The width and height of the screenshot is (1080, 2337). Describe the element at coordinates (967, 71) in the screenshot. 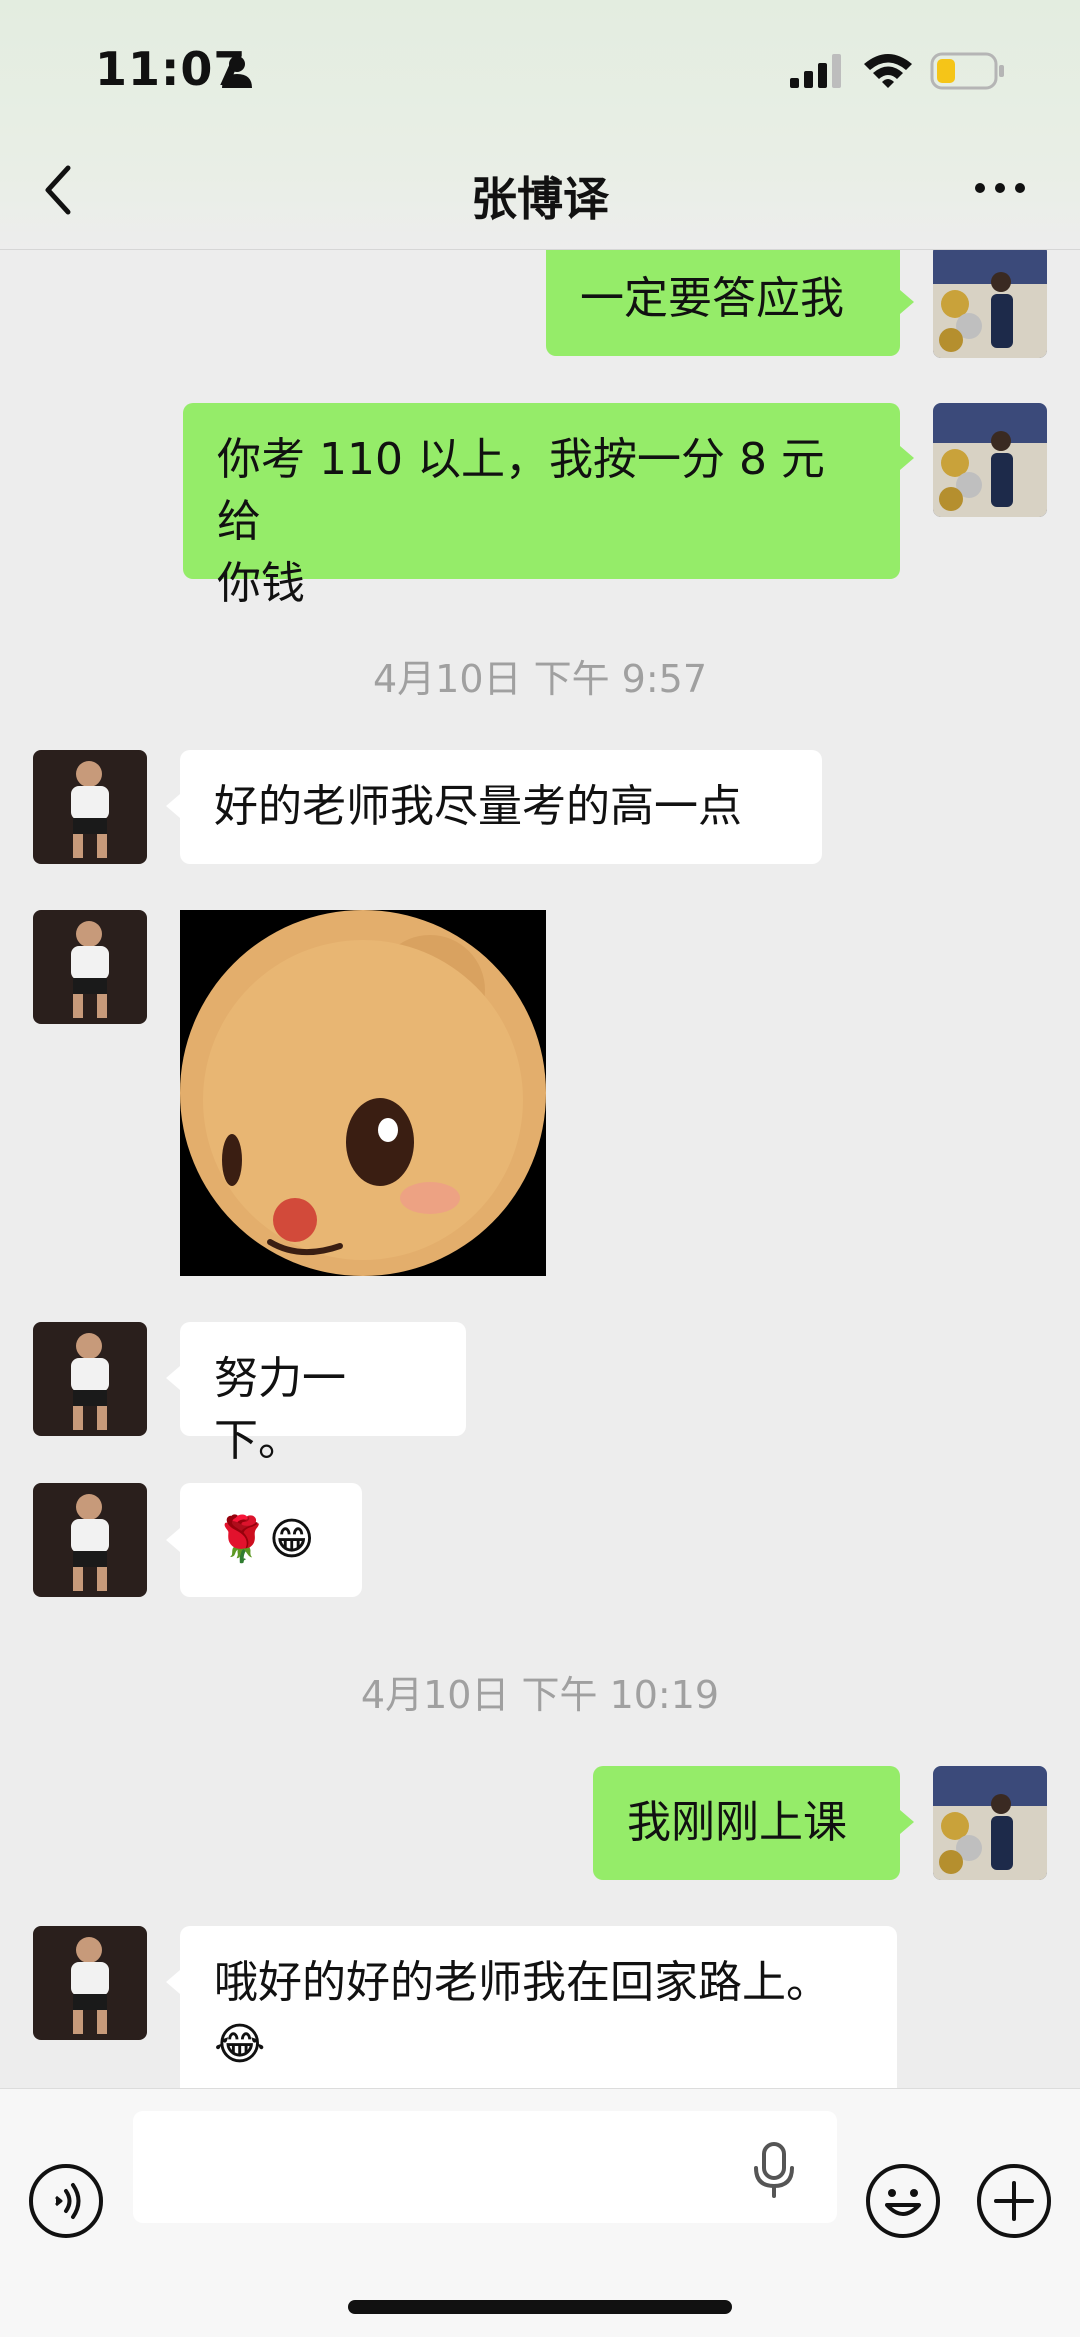

I see `battery-icon` at that location.